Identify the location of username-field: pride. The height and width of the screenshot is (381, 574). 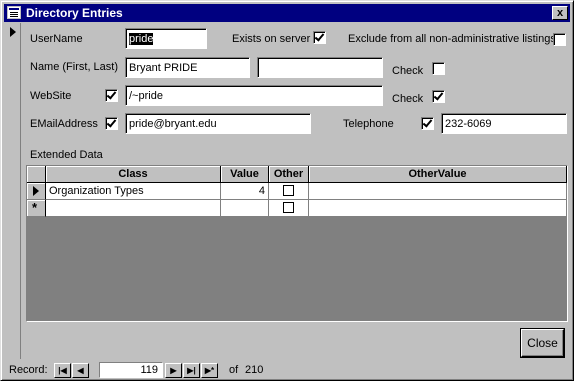
(166, 38).